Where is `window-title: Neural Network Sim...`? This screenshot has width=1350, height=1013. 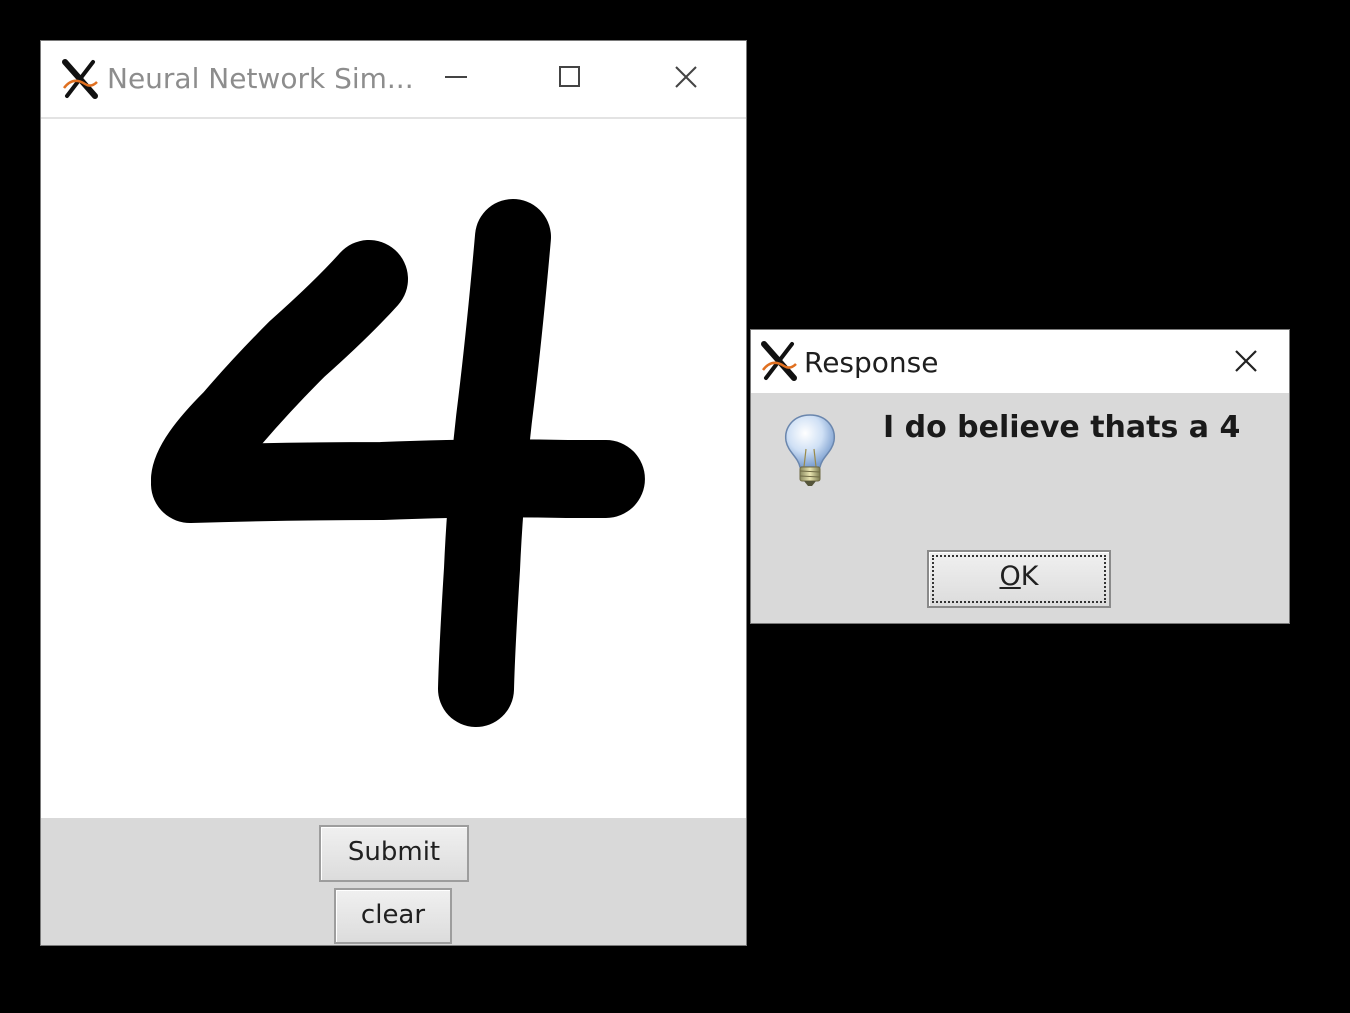 window-title: Neural Network Sim... is located at coordinates (260, 78).